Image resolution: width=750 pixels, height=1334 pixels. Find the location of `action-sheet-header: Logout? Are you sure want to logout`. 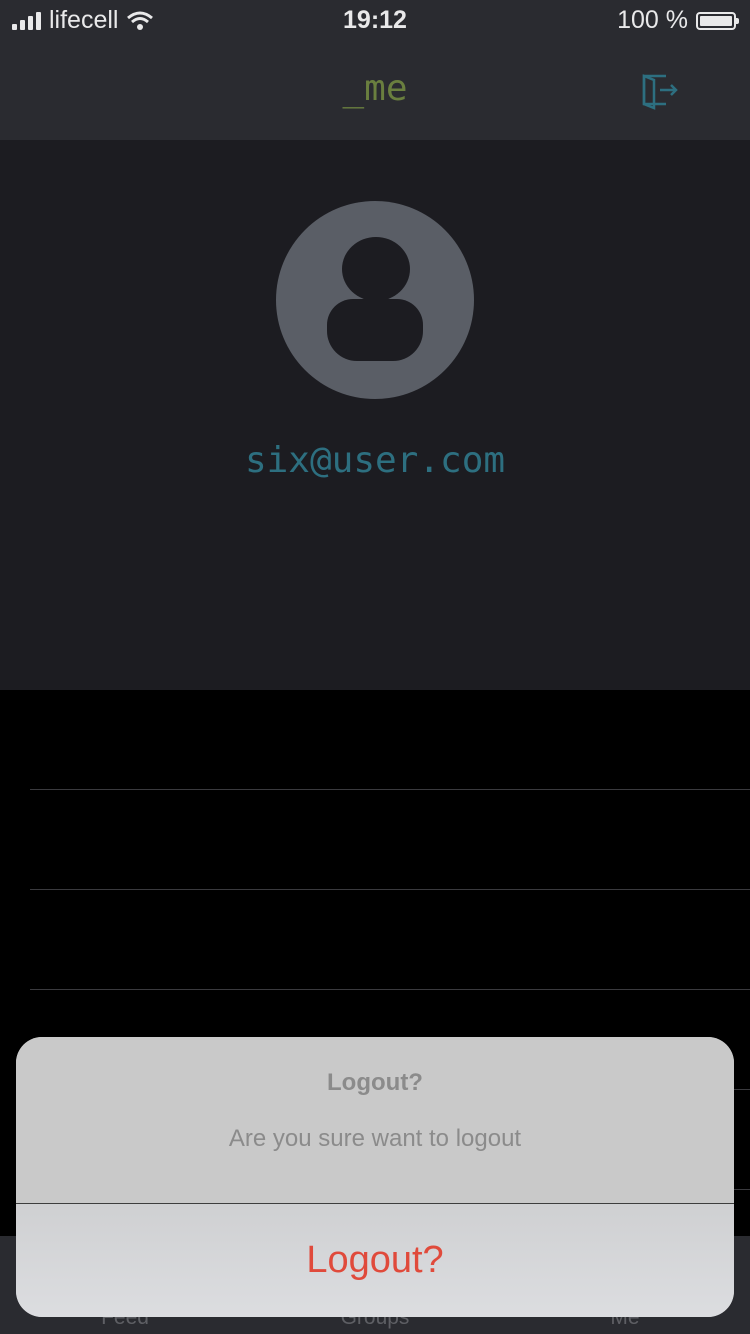

action-sheet-header: Logout? Are you sure want to logout is located at coordinates (375, 1120).